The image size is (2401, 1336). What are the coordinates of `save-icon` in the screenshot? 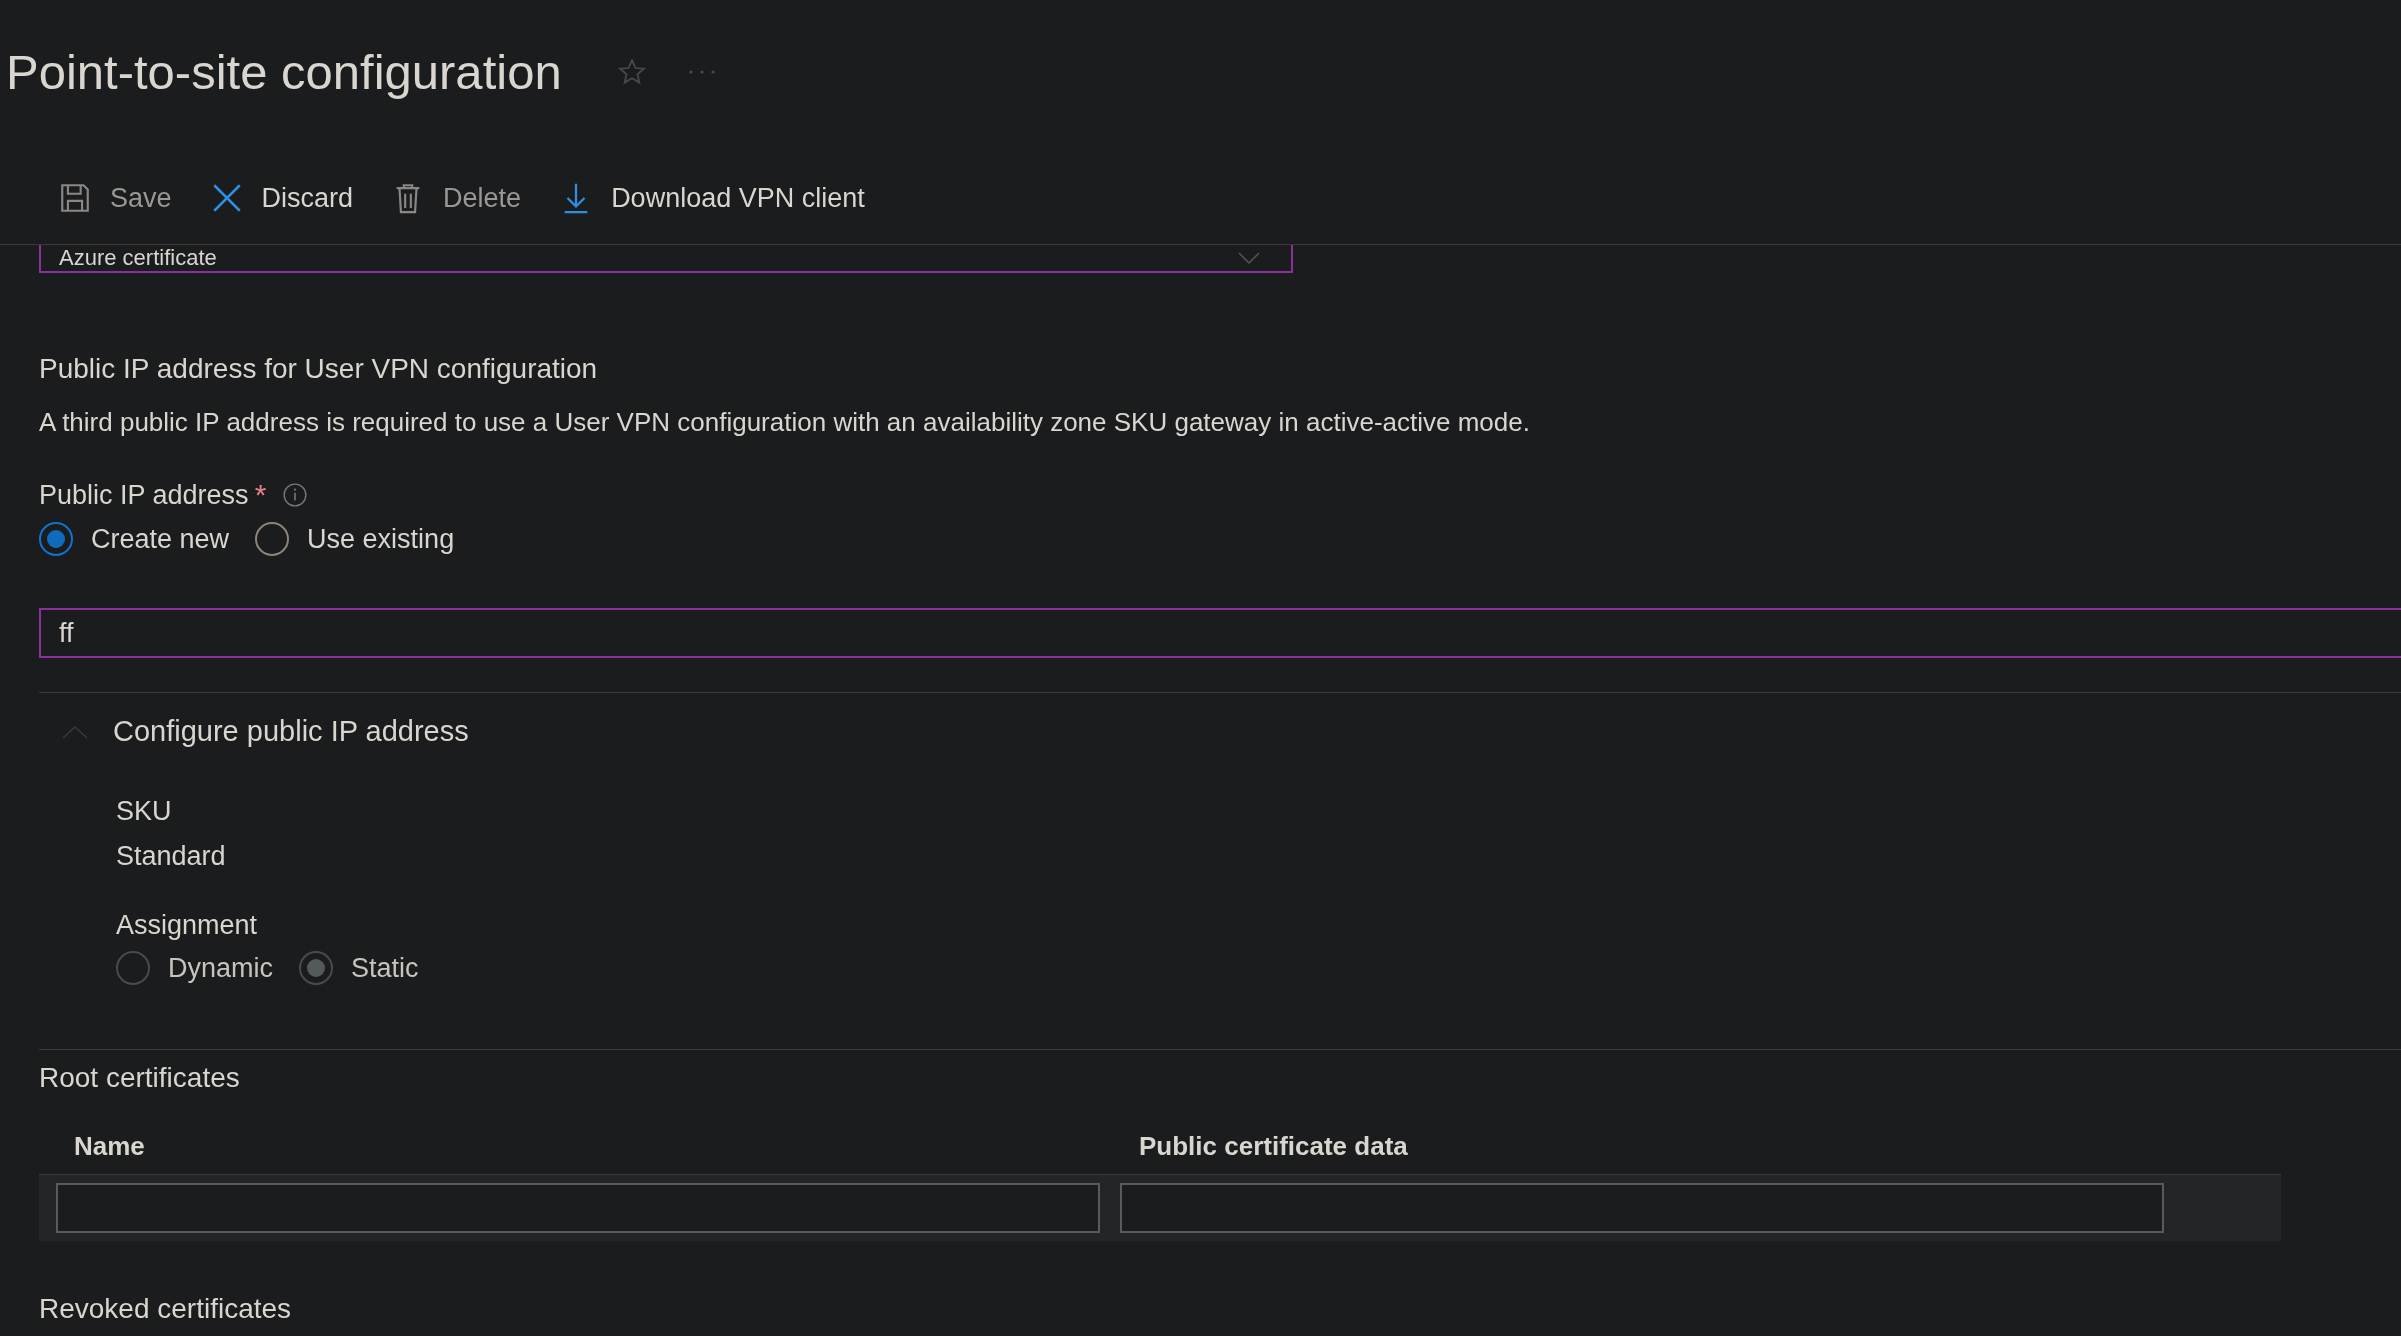 It's located at (75, 198).